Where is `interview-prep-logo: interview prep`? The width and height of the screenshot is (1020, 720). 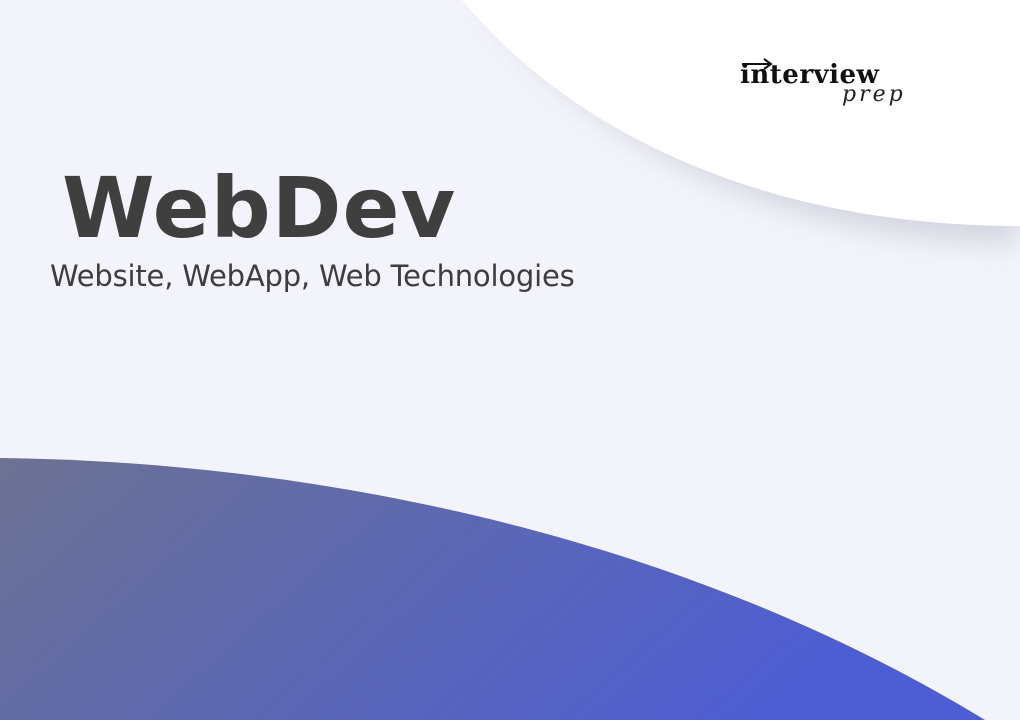 interview-prep-logo: interview prep is located at coordinates (828, 90).